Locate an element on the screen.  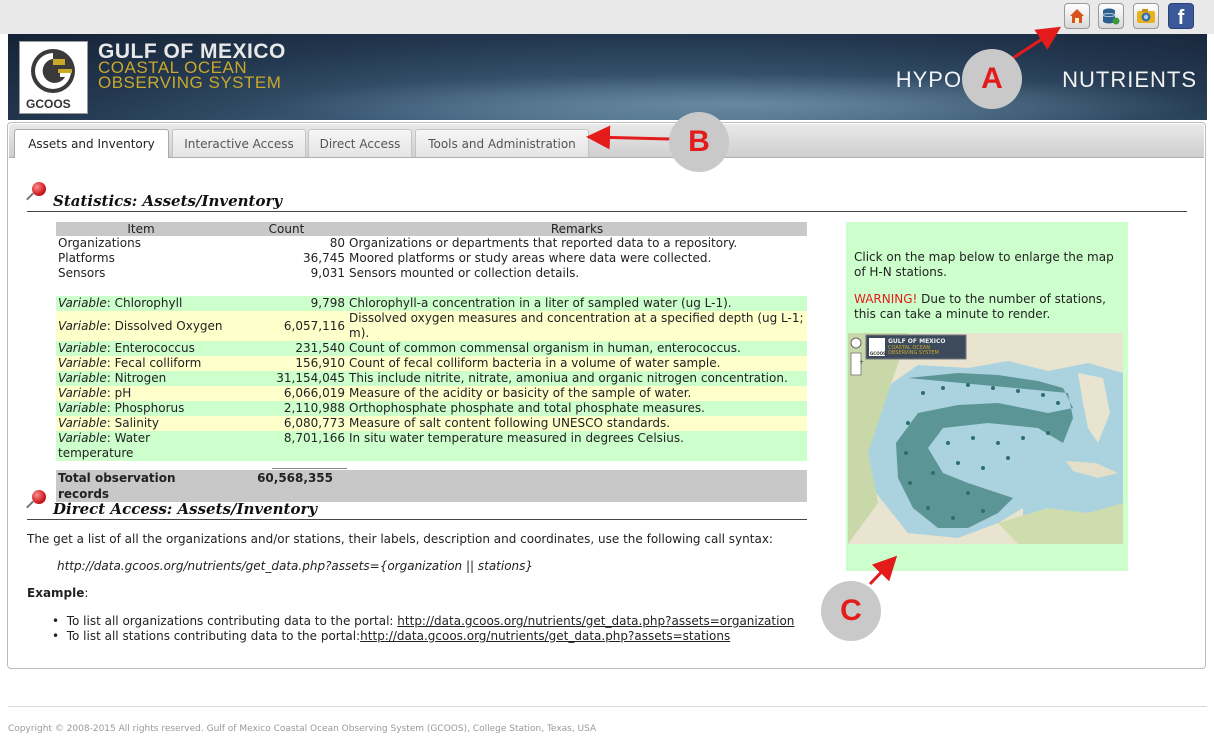
annotation-marker-a: A is located at coordinates (992, 79).